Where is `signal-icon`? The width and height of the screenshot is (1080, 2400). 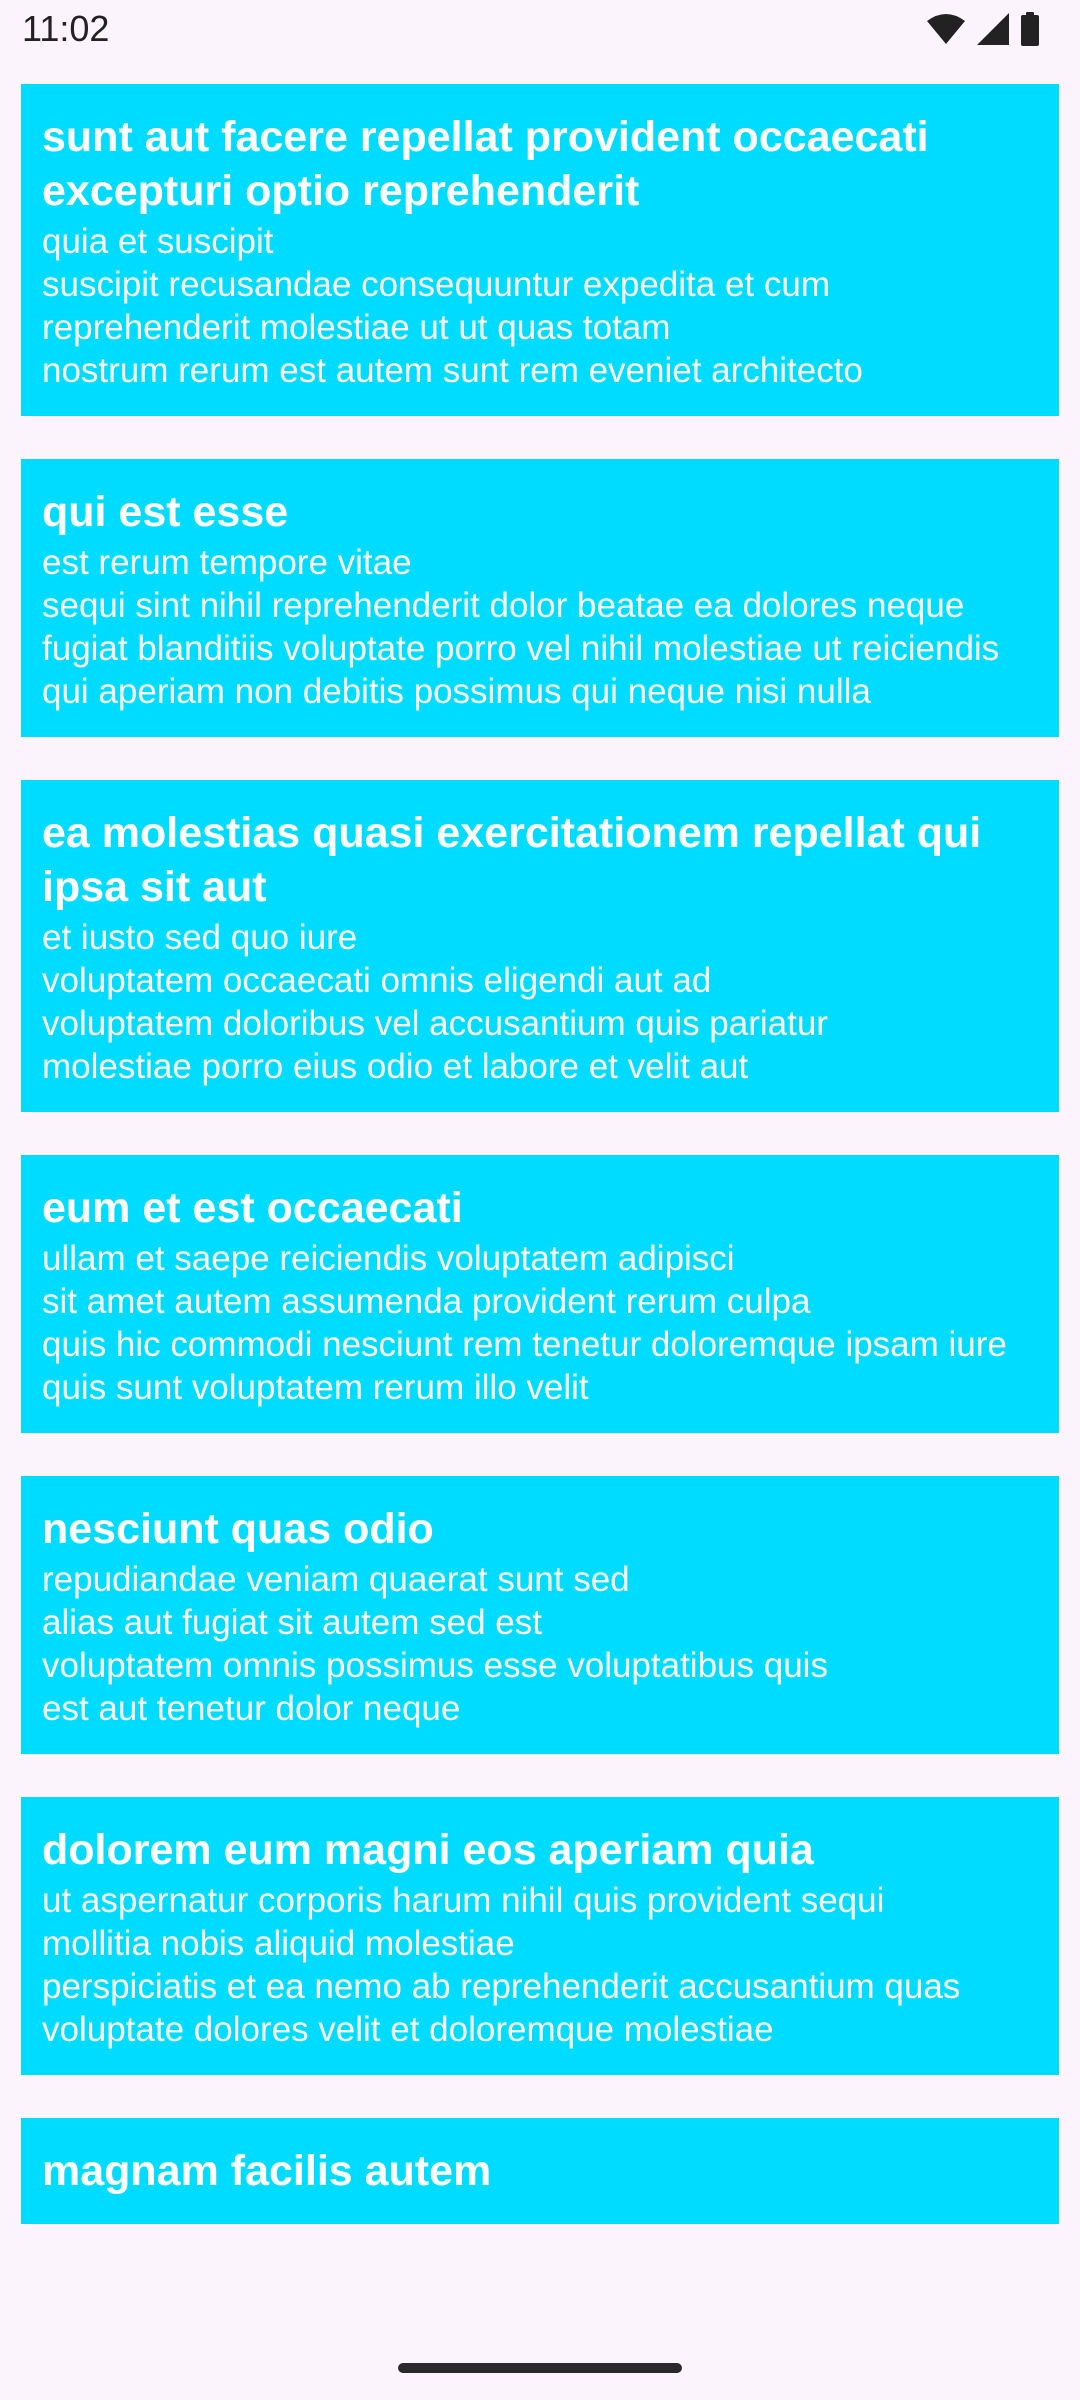
signal-icon is located at coordinates (993, 29).